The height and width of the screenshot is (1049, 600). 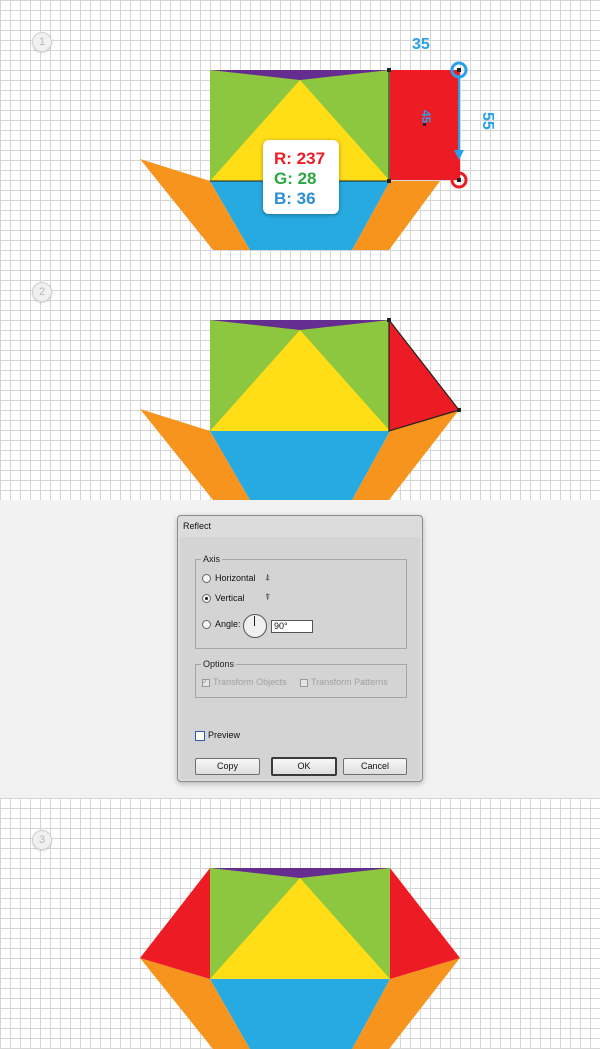 I want to click on preview-label: Preview, so click(x=224, y=735).